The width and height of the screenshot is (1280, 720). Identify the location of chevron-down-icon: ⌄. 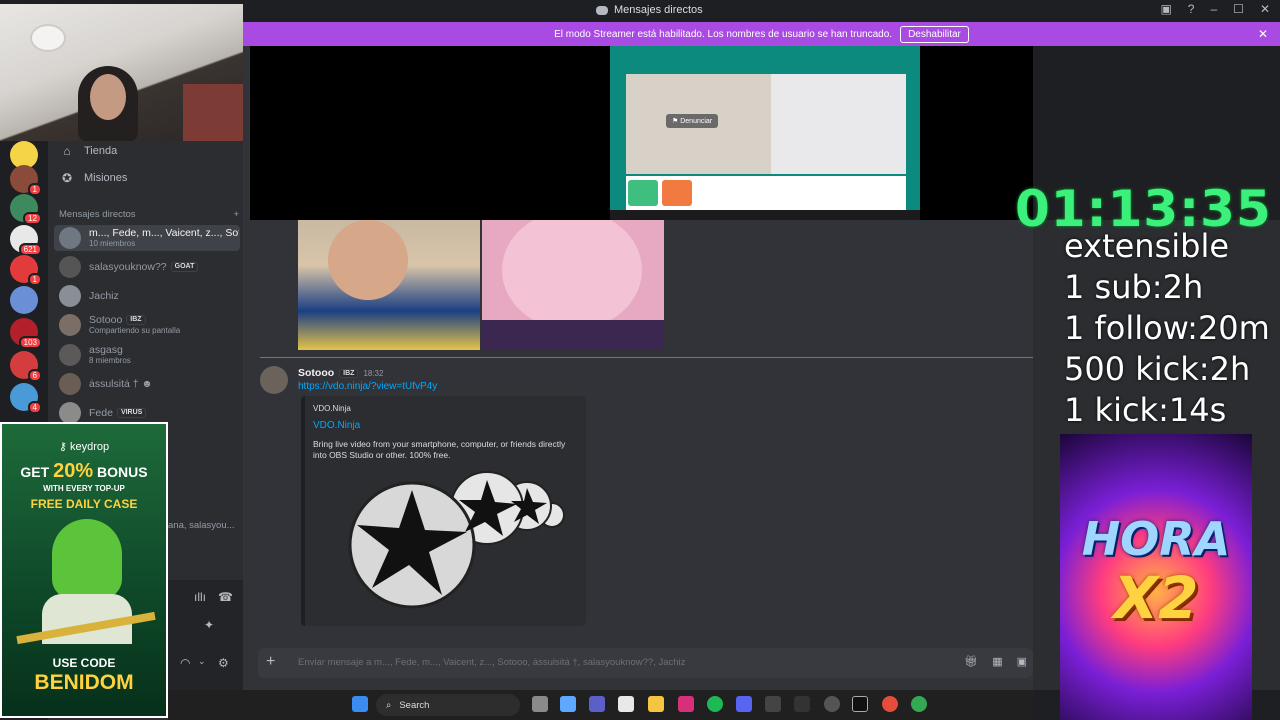
(202, 661).